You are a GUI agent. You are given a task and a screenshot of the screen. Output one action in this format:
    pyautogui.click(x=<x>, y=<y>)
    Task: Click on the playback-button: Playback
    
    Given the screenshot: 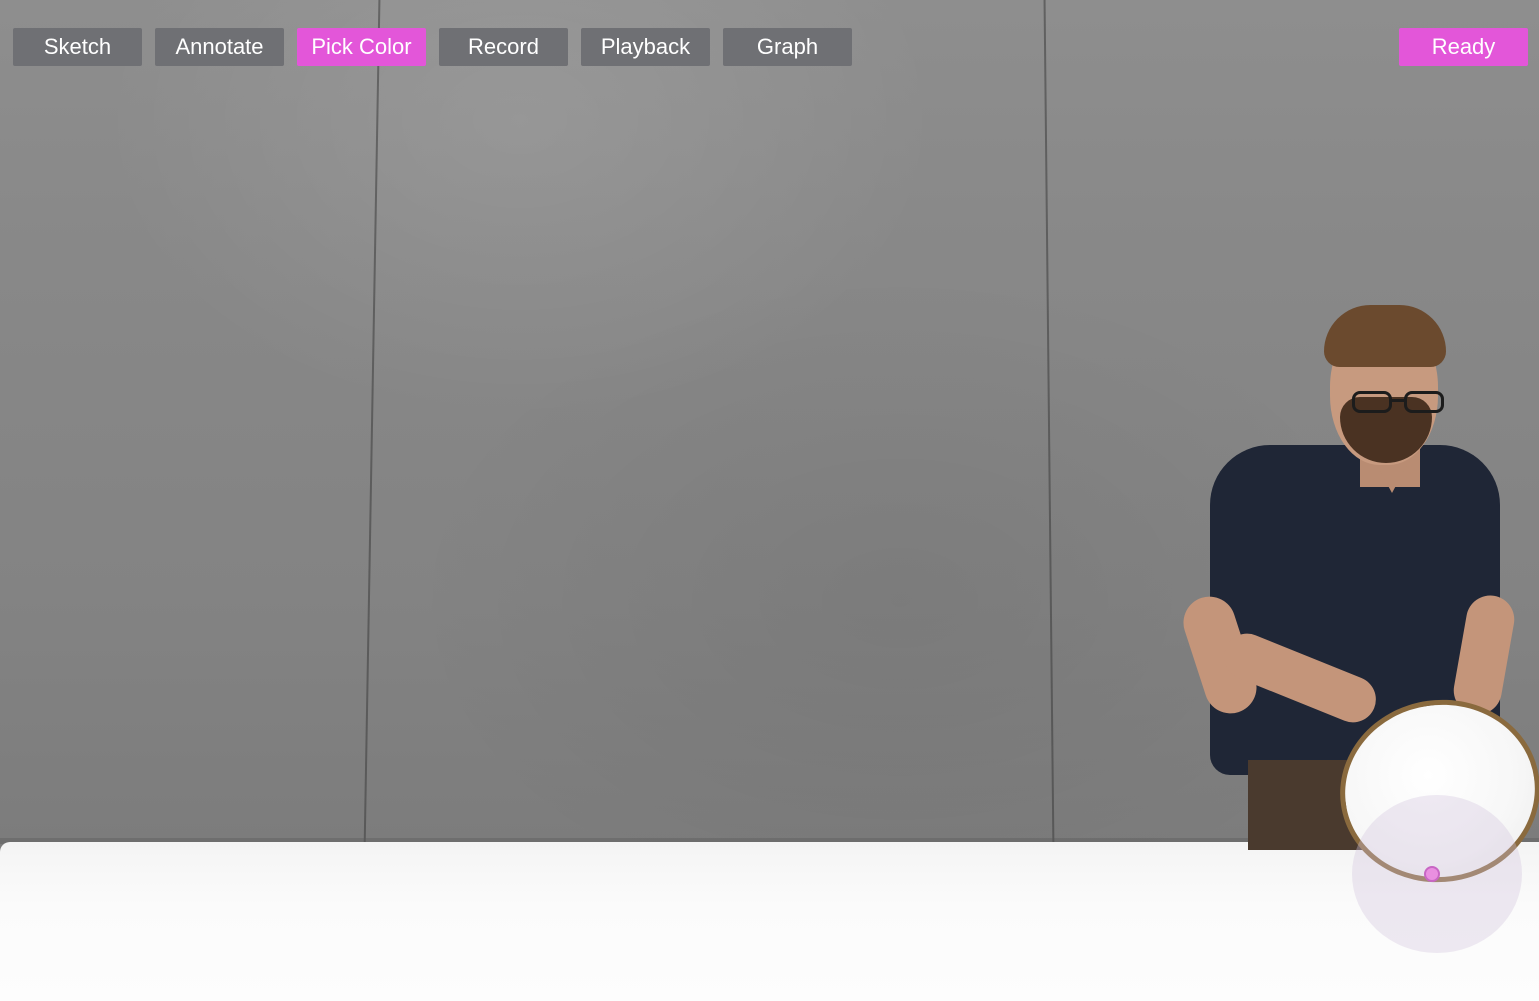 What is the action you would take?
    pyautogui.click(x=645, y=47)
    